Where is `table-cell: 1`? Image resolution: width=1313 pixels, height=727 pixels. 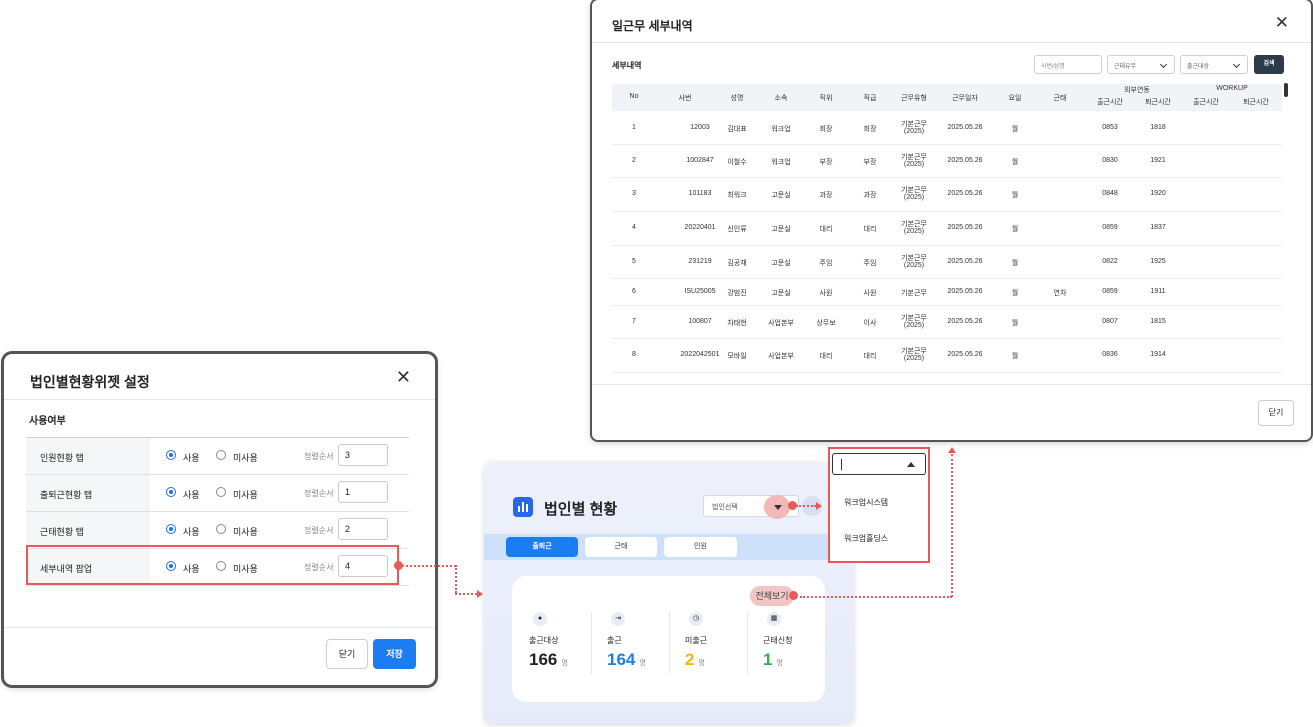 table-cell: 1 is located at coordinates (634, 127).